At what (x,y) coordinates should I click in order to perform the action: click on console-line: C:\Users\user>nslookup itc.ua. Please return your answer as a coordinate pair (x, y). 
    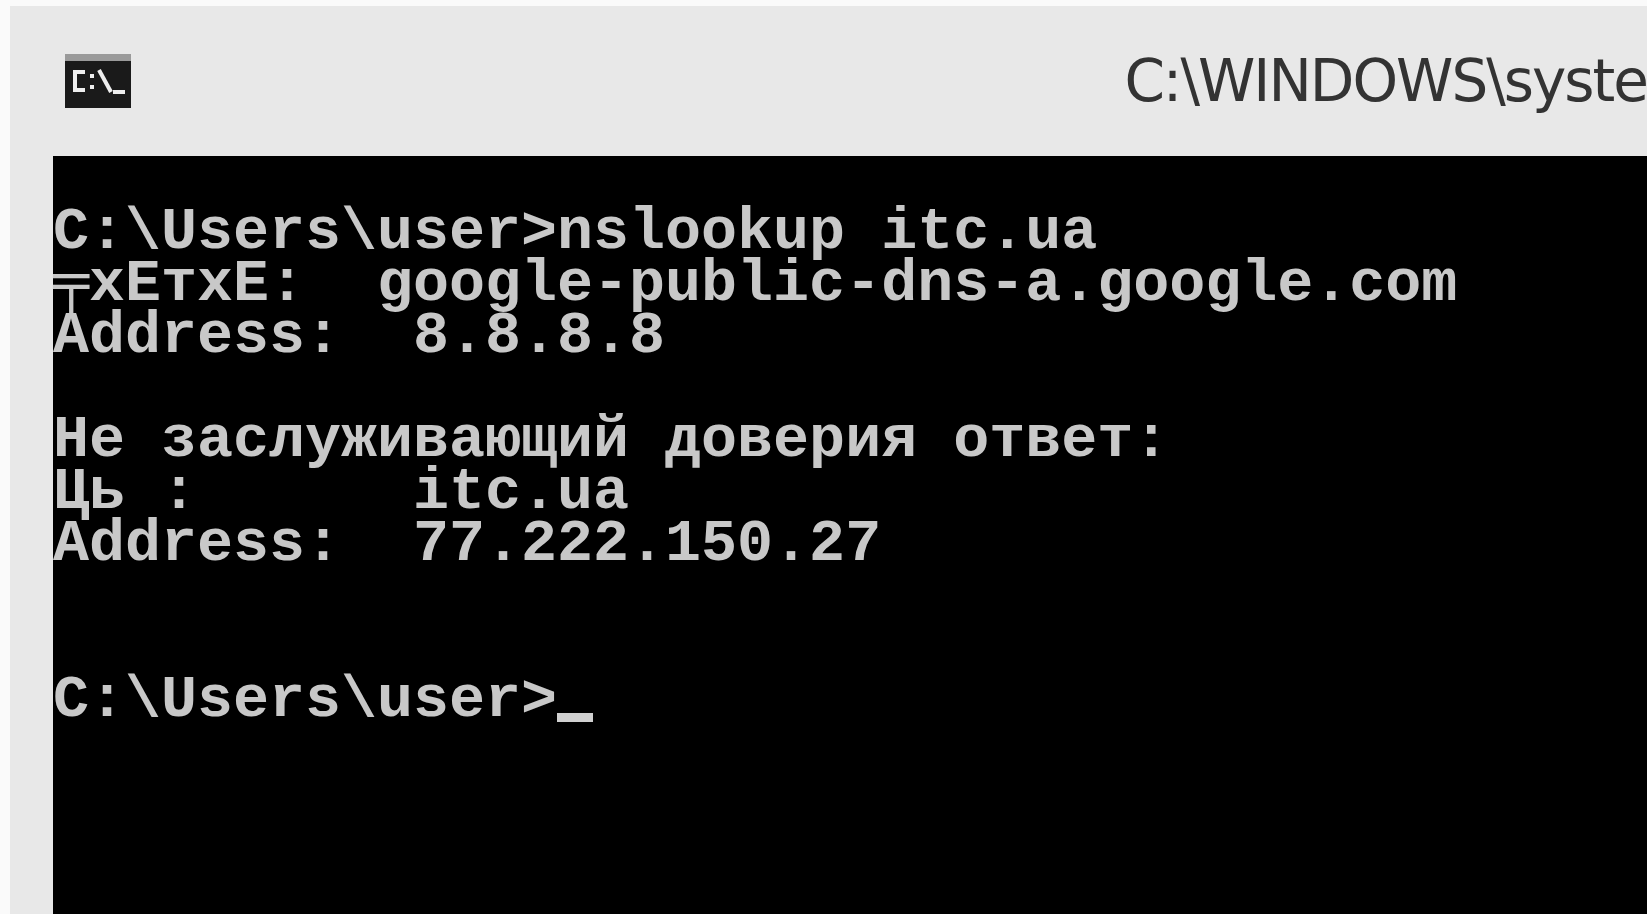
    Looking at the image, I should click on (575, 232).